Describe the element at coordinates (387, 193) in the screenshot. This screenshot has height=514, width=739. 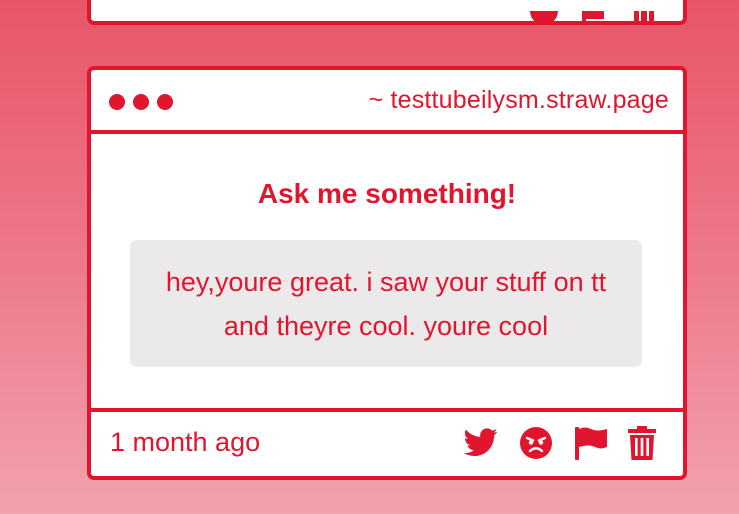
I see `prompt-title: Ask me something!` at that location.